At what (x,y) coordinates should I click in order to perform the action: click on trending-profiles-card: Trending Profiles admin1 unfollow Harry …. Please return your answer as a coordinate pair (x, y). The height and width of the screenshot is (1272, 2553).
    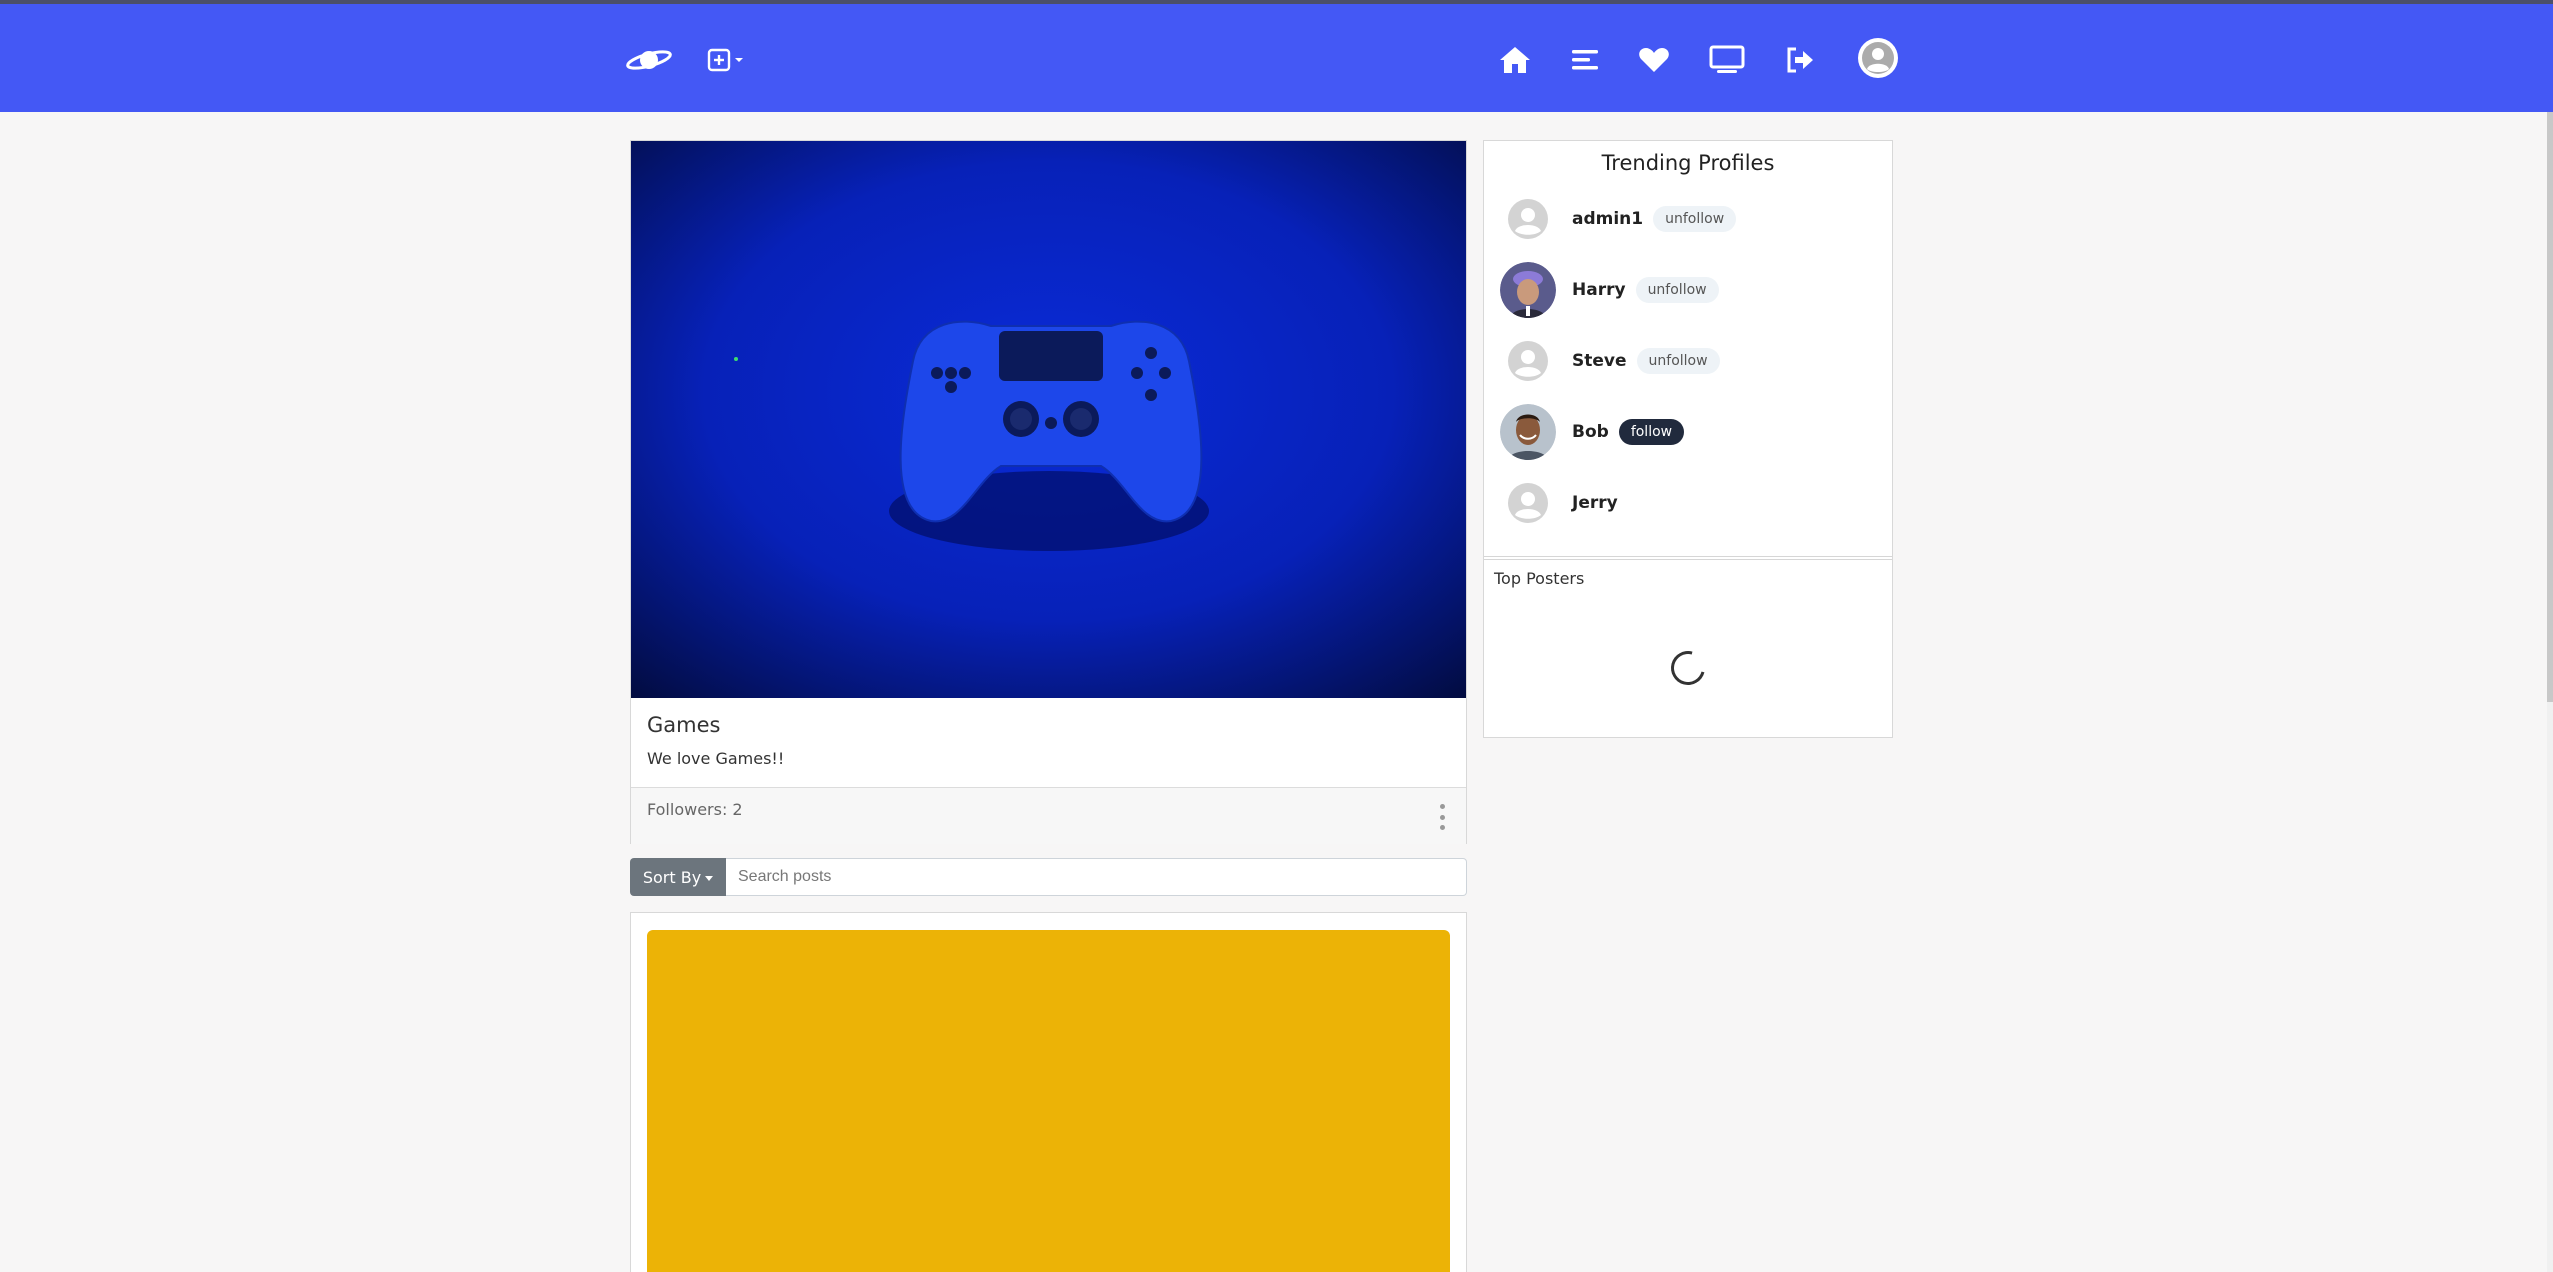
    Looking at the image, I should click on (1688, 439).